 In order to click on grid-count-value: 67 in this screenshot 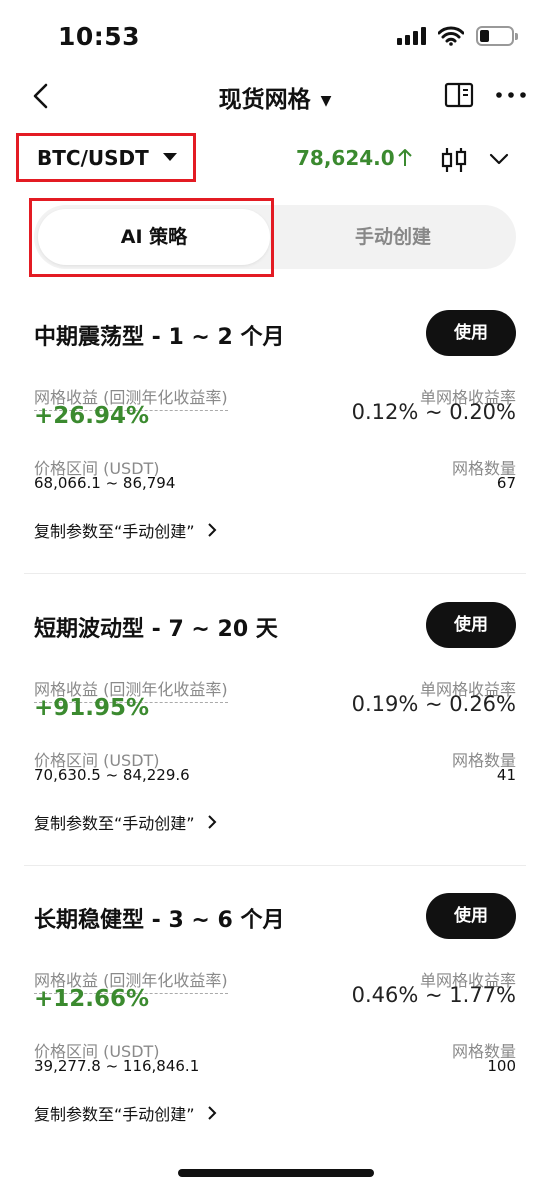, I will do `click(506, 483)`.